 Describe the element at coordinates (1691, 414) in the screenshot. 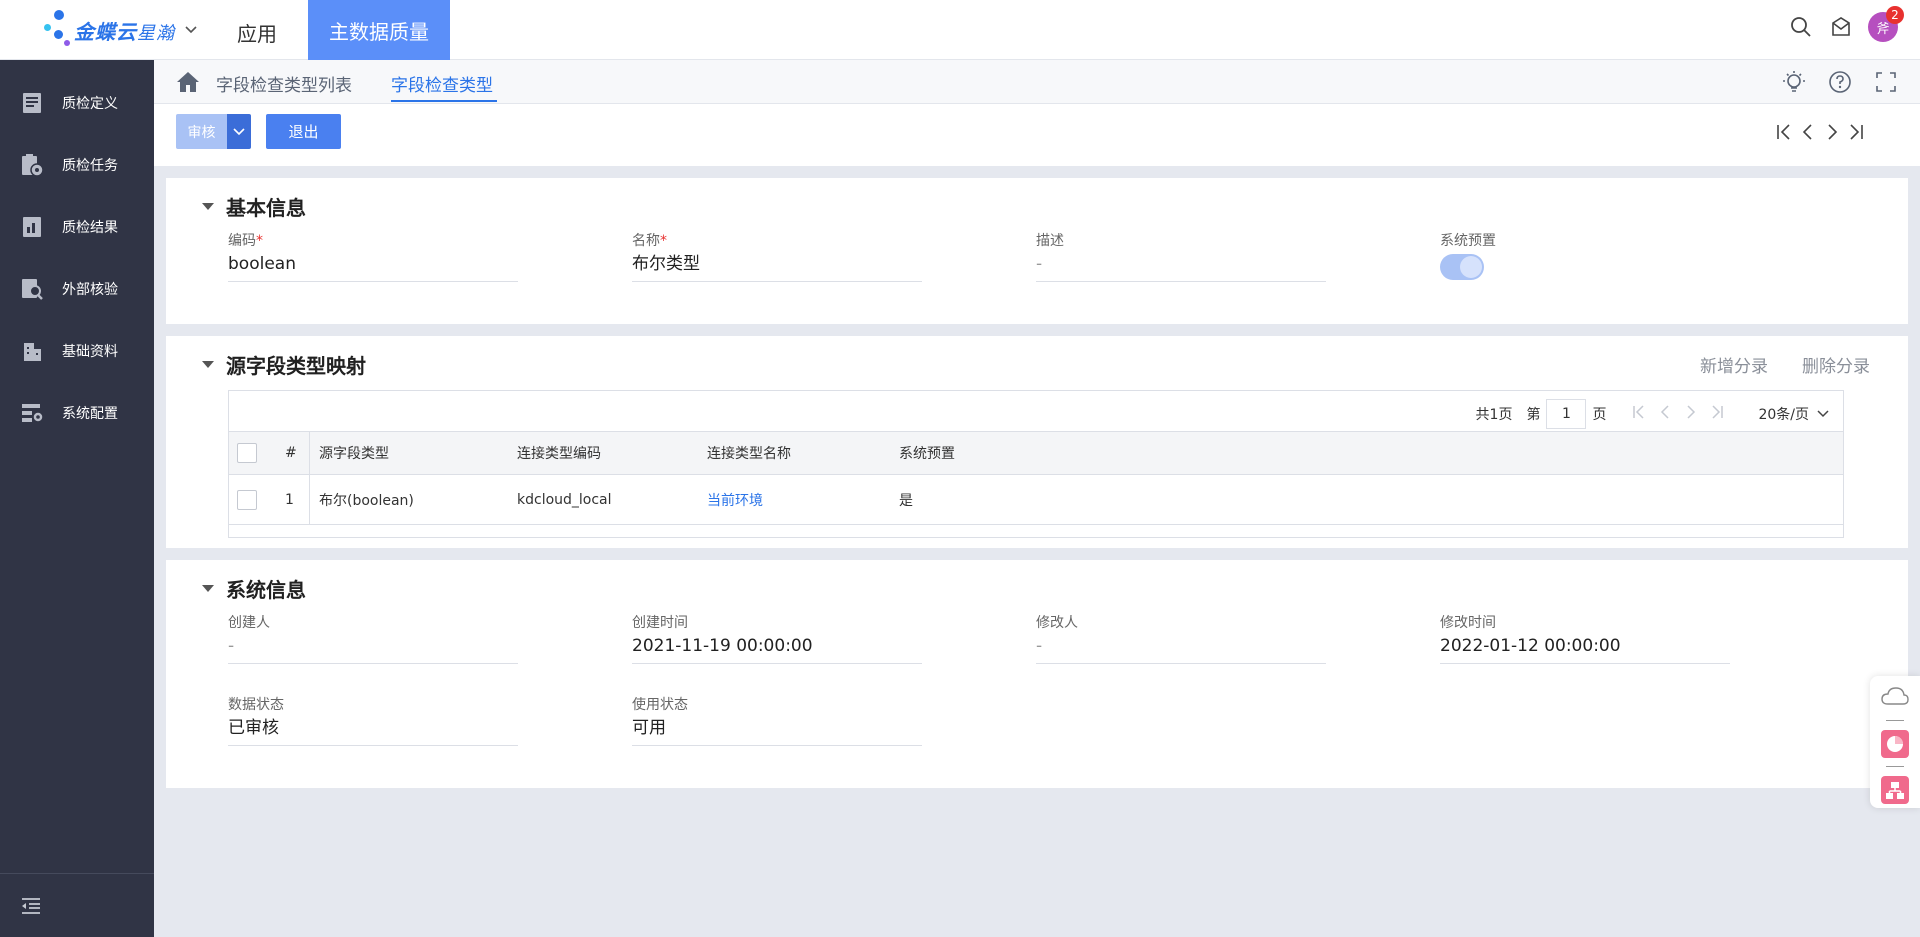

I see `next-page-icon` at that location.